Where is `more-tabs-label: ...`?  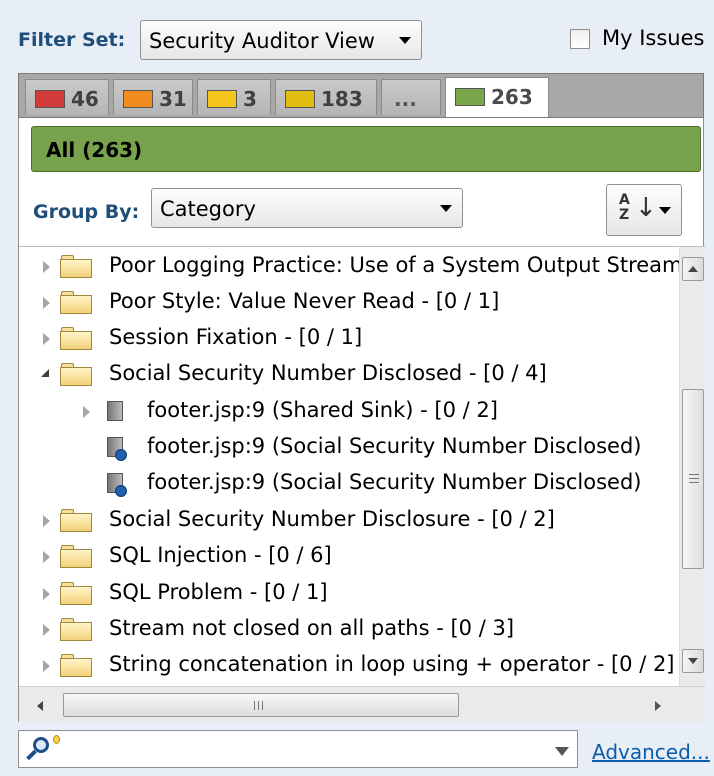
more-tabs-label: ... is located at coordinates (405, 99).